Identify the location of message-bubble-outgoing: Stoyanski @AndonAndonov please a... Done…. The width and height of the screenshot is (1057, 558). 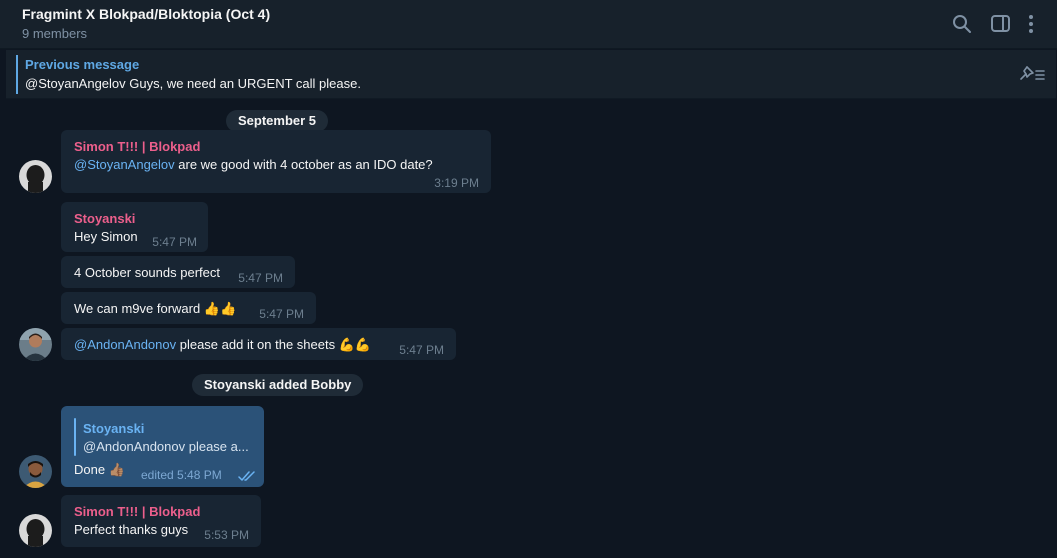
(162, 446).